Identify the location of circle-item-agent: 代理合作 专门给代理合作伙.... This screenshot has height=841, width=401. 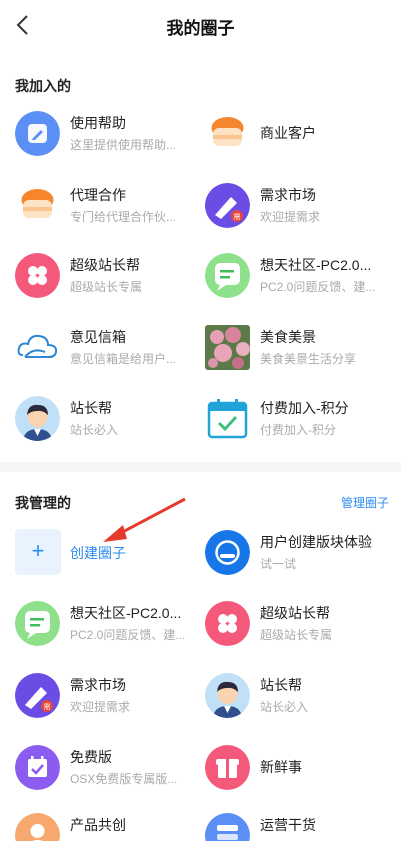
(110, 211).